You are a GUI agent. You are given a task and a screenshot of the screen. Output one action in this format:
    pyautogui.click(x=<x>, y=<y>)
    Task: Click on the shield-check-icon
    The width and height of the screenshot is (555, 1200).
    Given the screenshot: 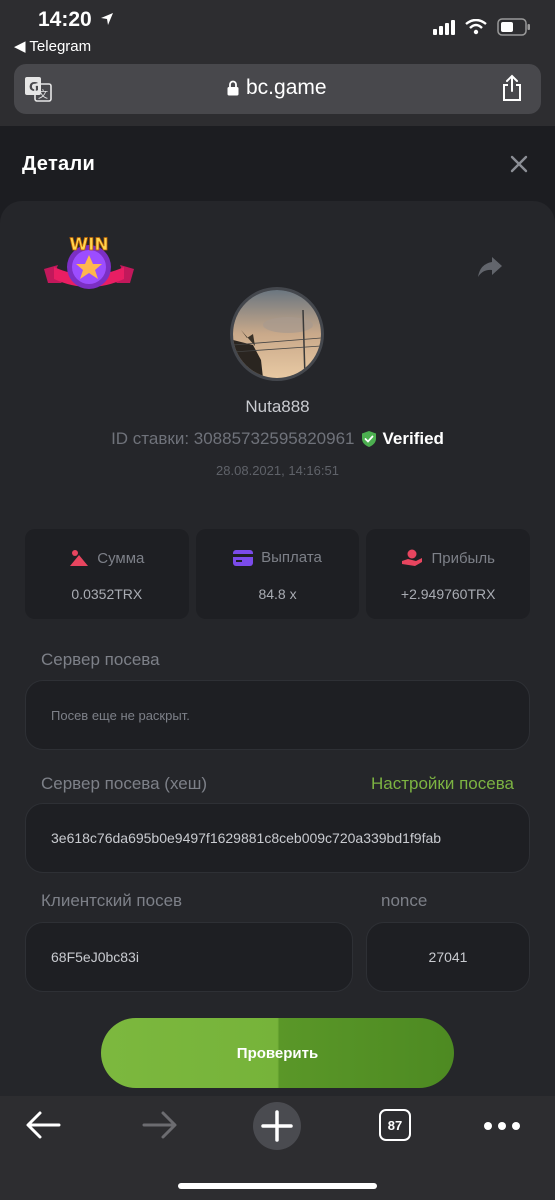 What is the action you would take?
    pyautogui.click(x=368, y=439)
    